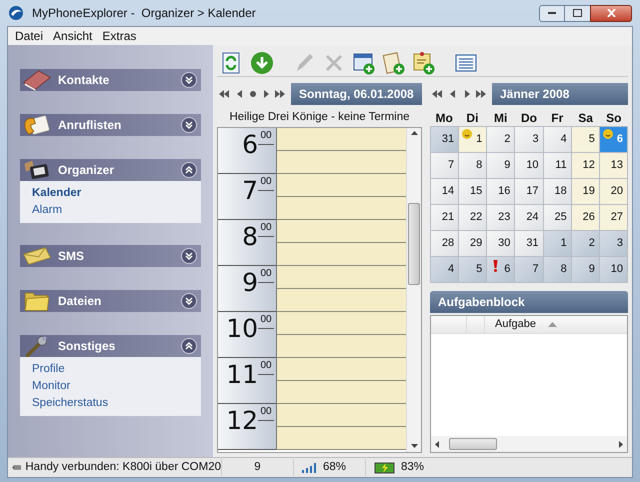 The height and width of the screenshot is (482, 640). Describe the element at coordinates (110, 346) in the screenshot. I see `group-header: Sonstiges` at that location.